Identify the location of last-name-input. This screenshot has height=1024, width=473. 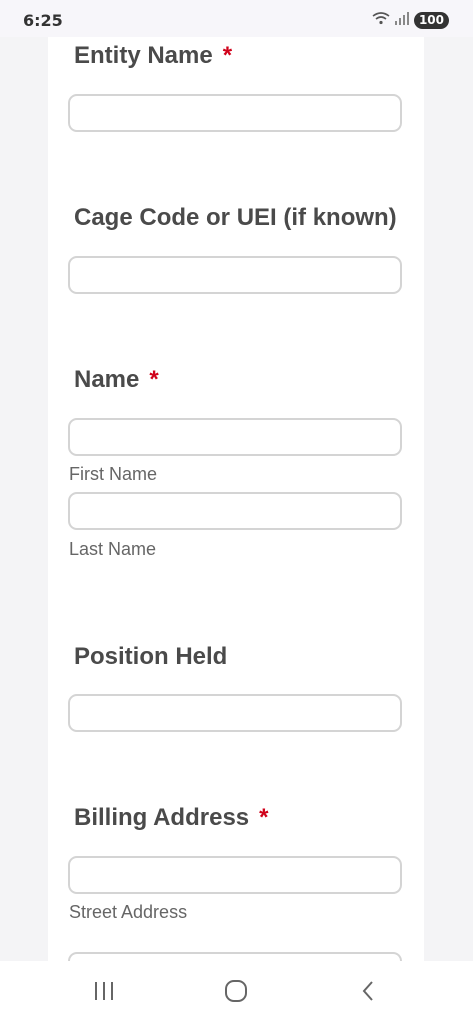
(235, 511).